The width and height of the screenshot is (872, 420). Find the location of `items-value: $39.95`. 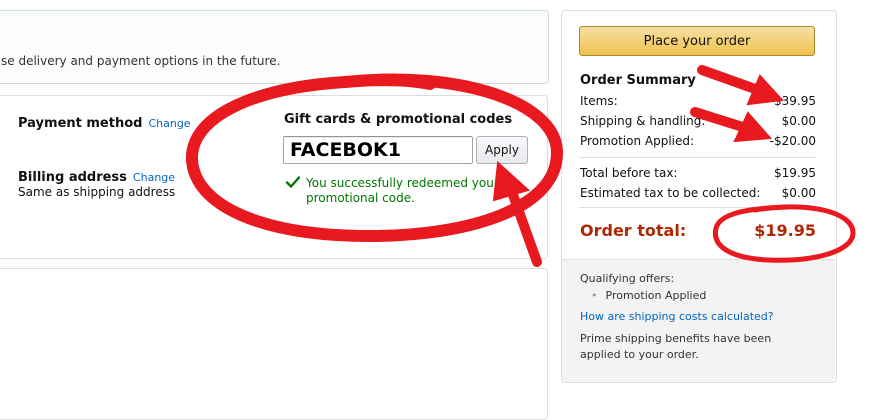

items-value: $39.95 is located at coordinates (795, 101).